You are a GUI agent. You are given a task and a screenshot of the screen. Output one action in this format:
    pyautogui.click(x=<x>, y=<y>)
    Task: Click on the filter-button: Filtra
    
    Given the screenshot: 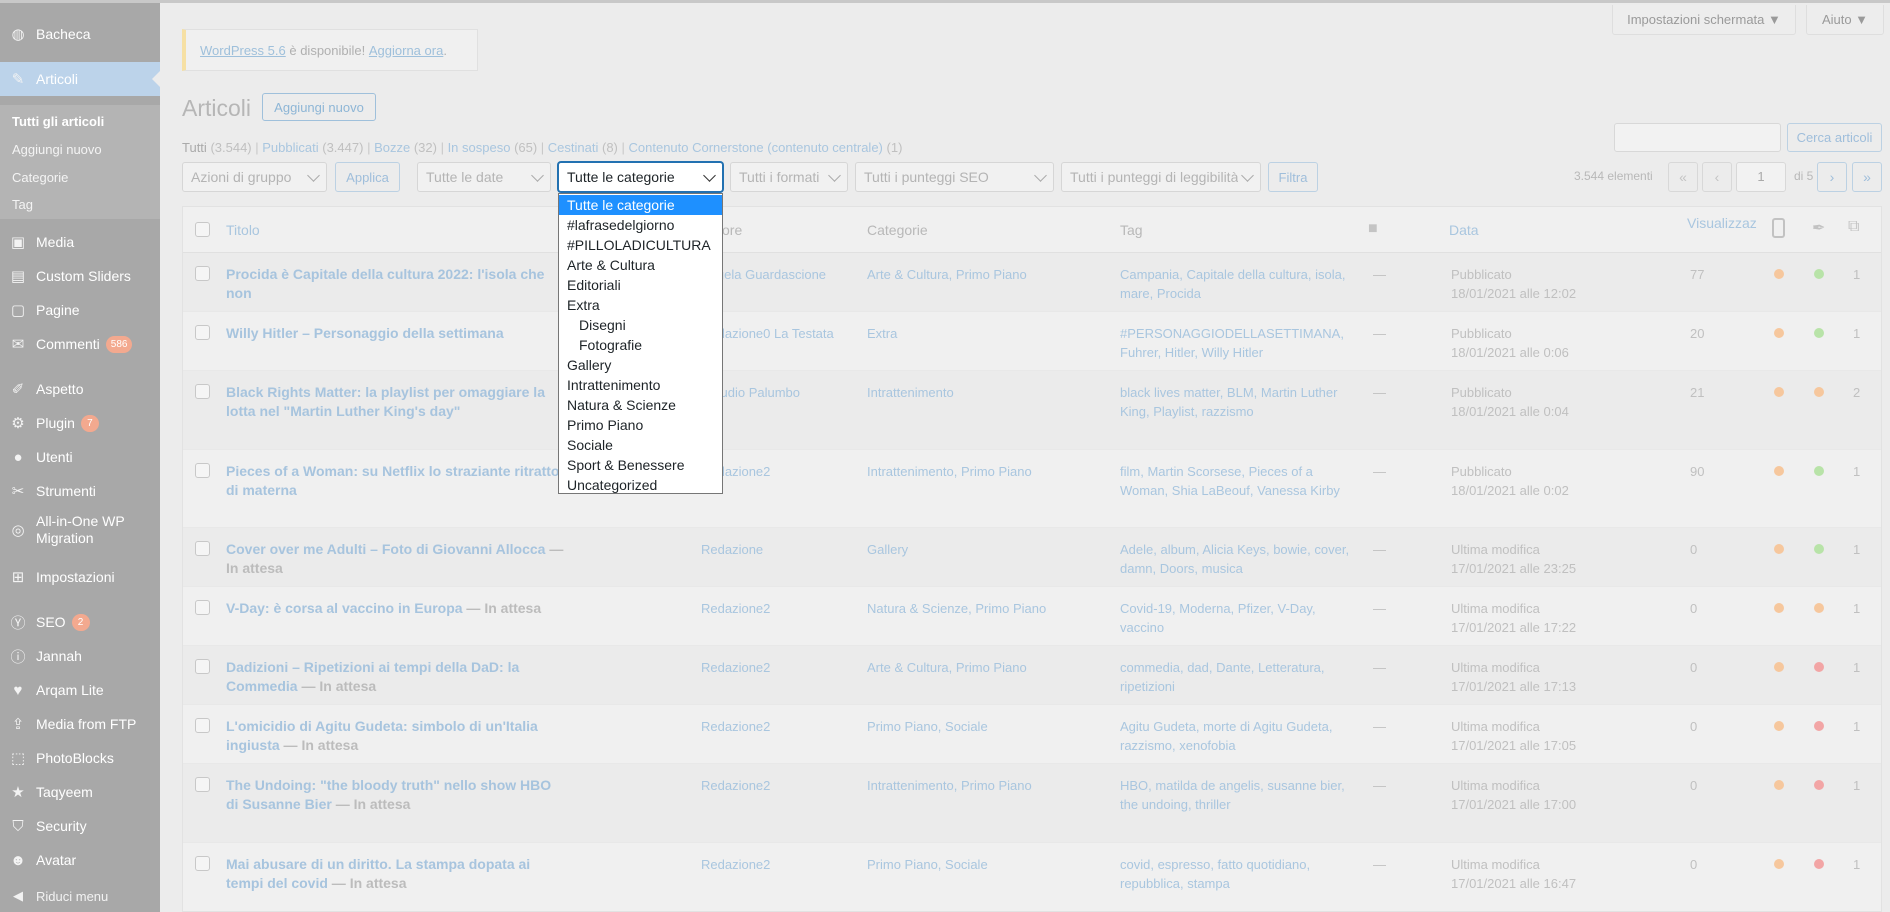 What is the action you would take?
    pyautogui.click(x=1293, y=177)
    